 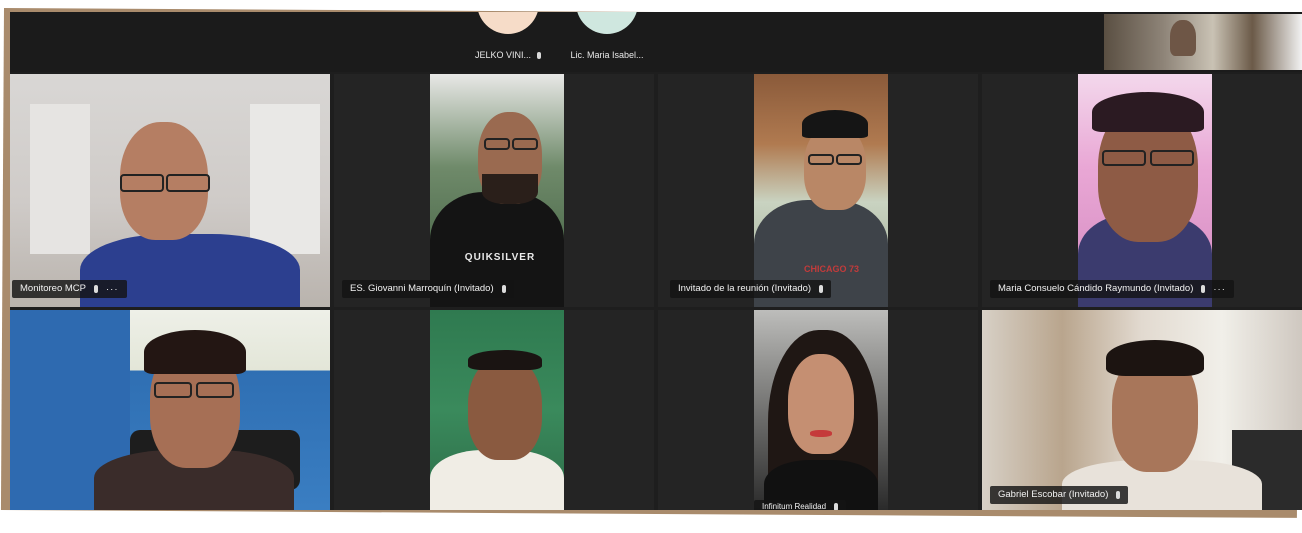 I want to click on participant-name-tag: ES. Giovanni Marroquín (Invitado), so click(x=428, y=289).